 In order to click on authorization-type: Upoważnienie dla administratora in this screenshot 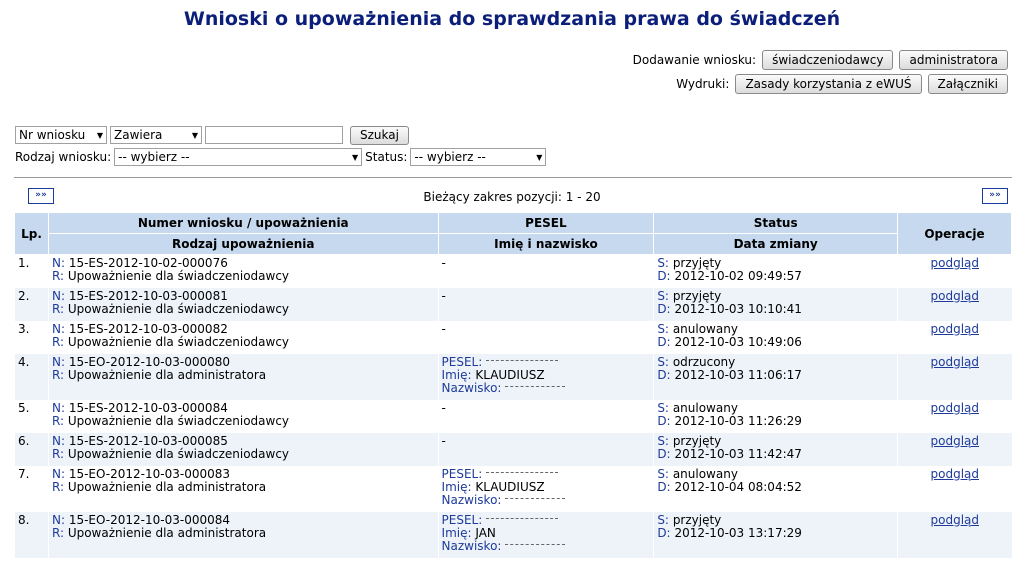, I will do `click(167, 532)`.